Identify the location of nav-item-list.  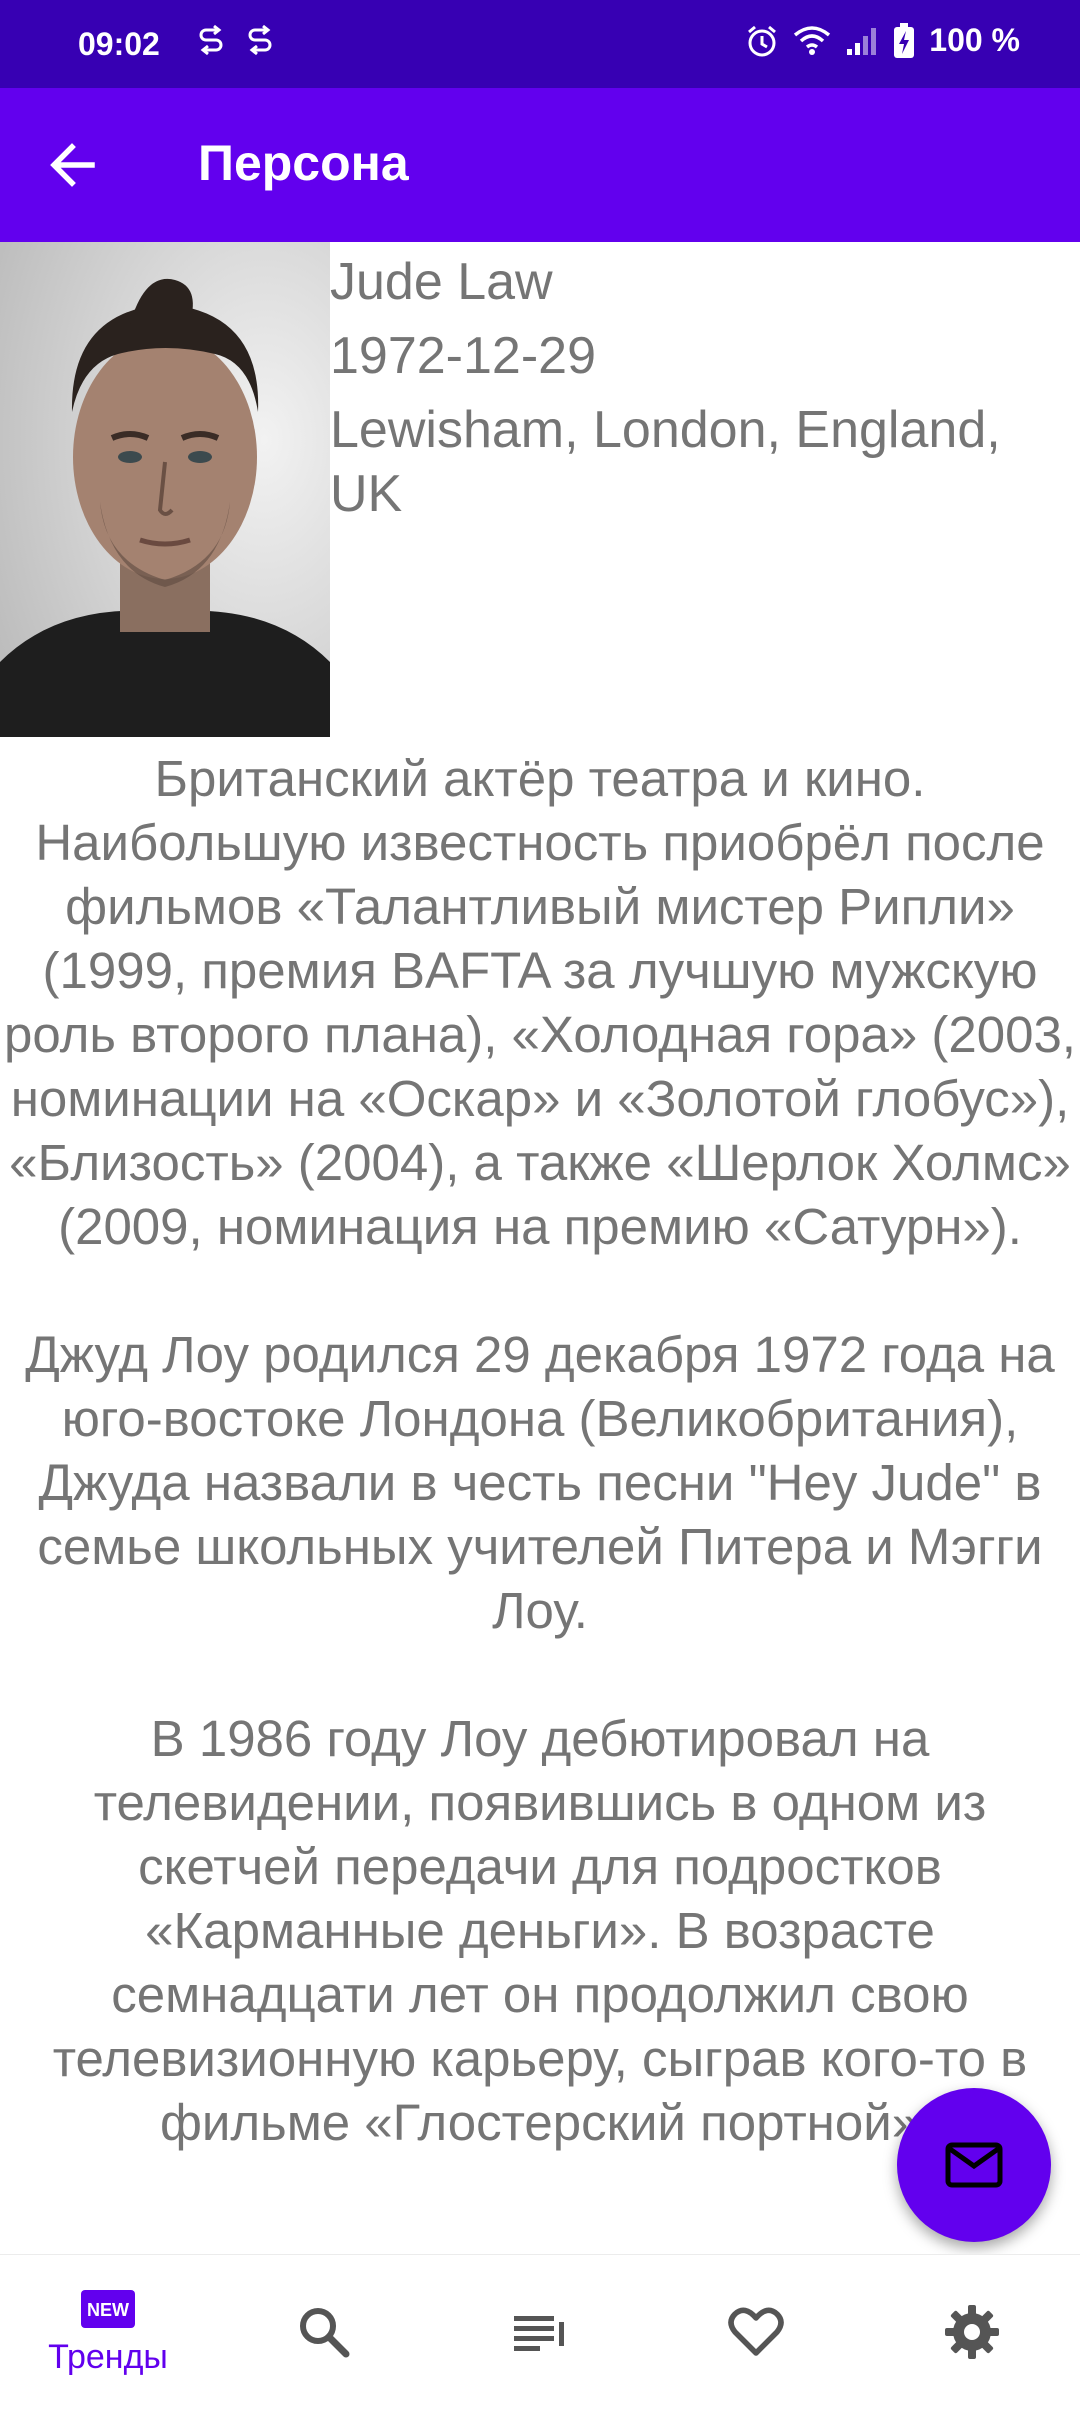
(540, 2332).